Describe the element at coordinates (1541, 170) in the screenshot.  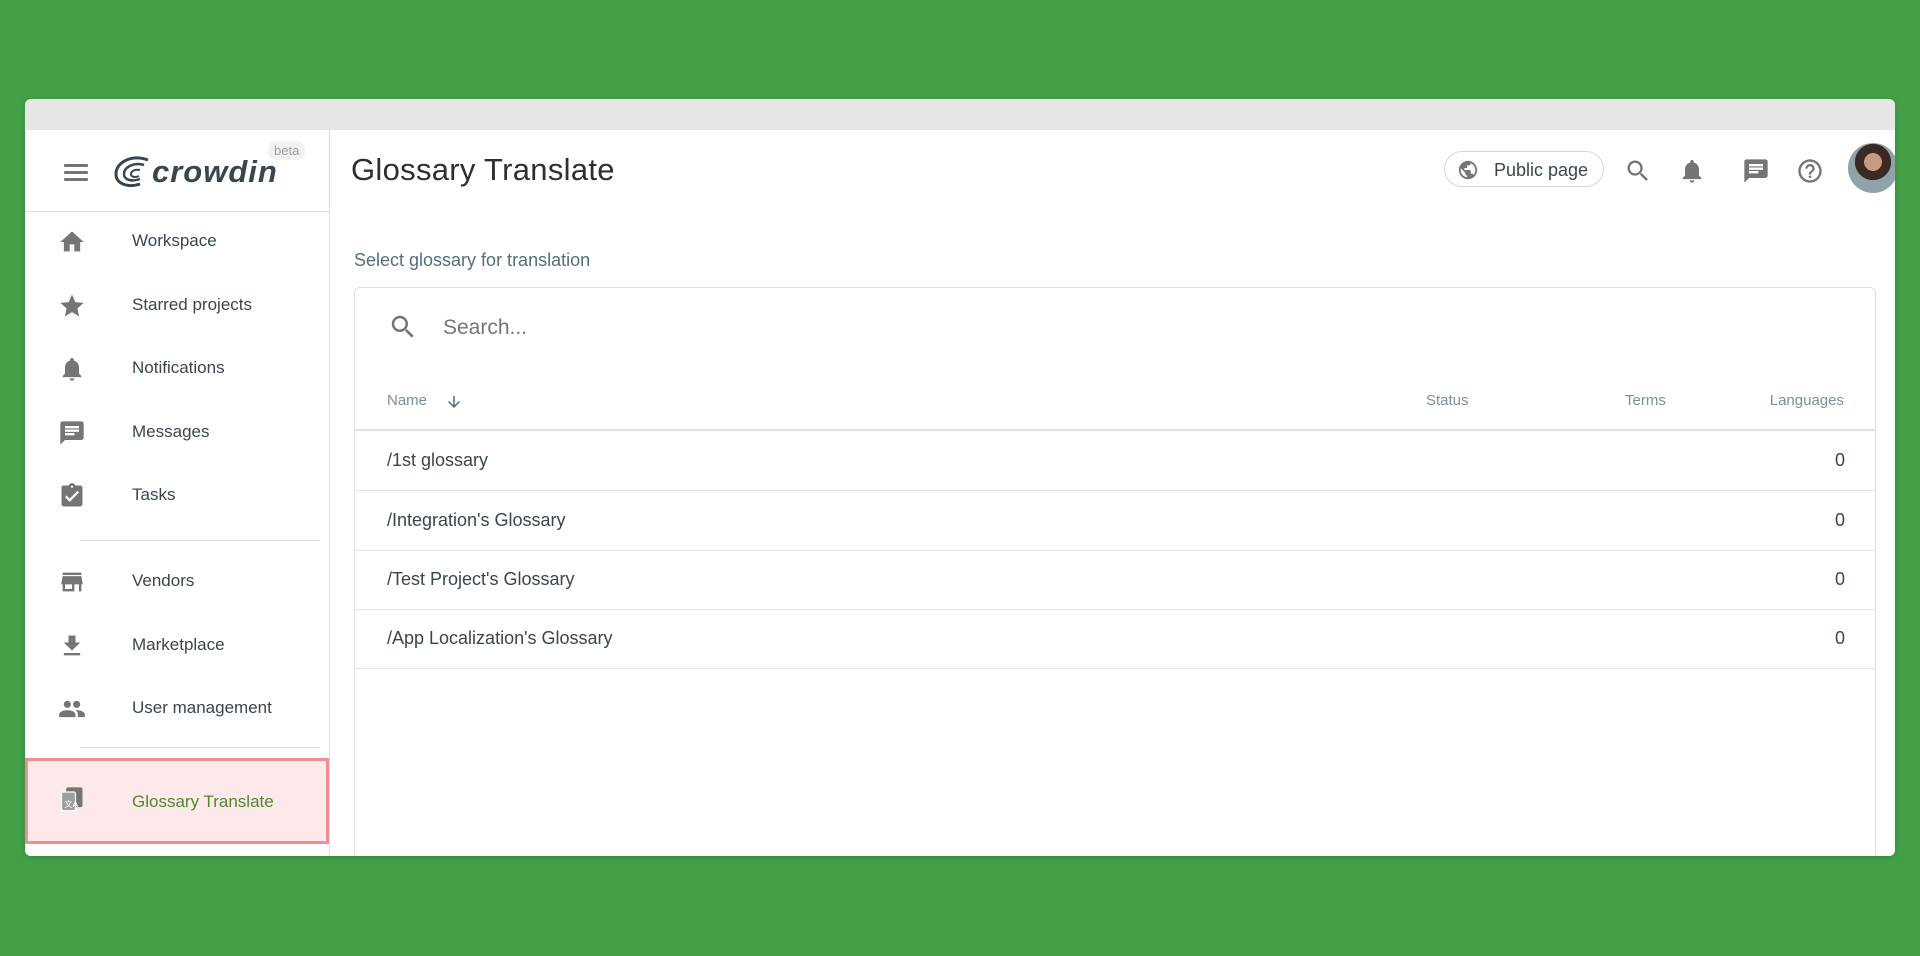
I see `public-page-label: Public page` at that location.